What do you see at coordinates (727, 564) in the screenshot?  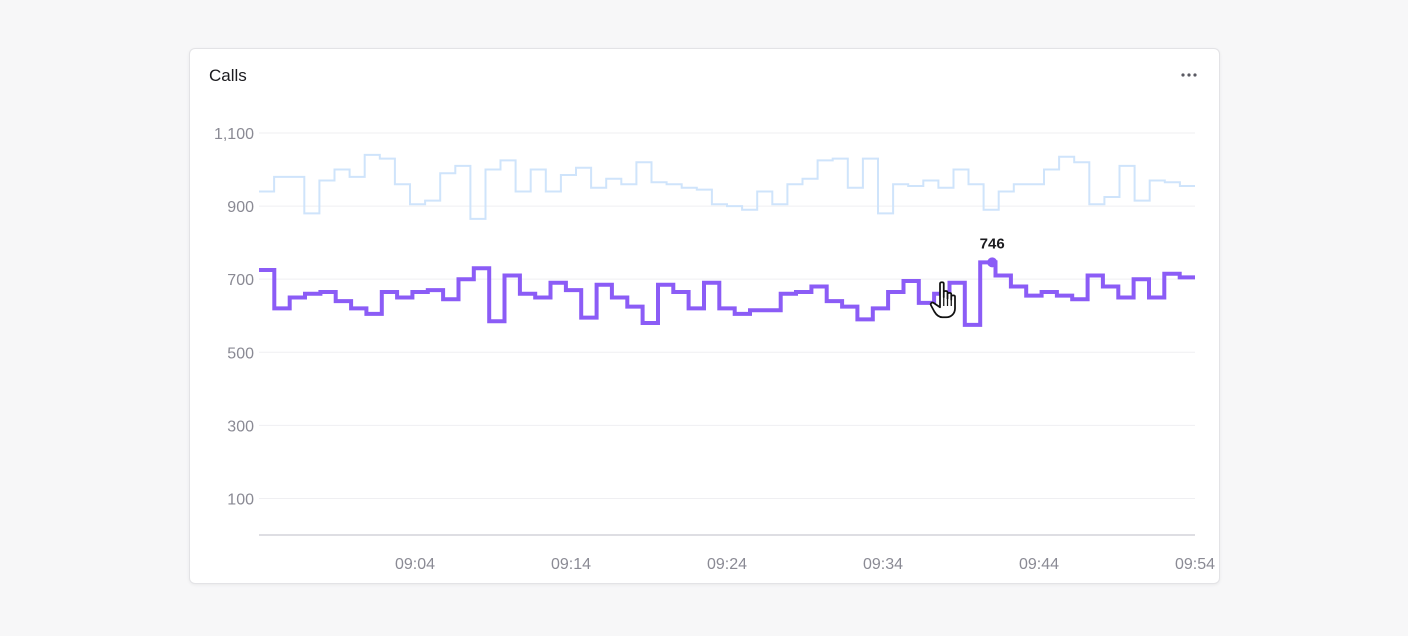 I see `x-tick-label: 09:24` at bounding box center [727, 564].